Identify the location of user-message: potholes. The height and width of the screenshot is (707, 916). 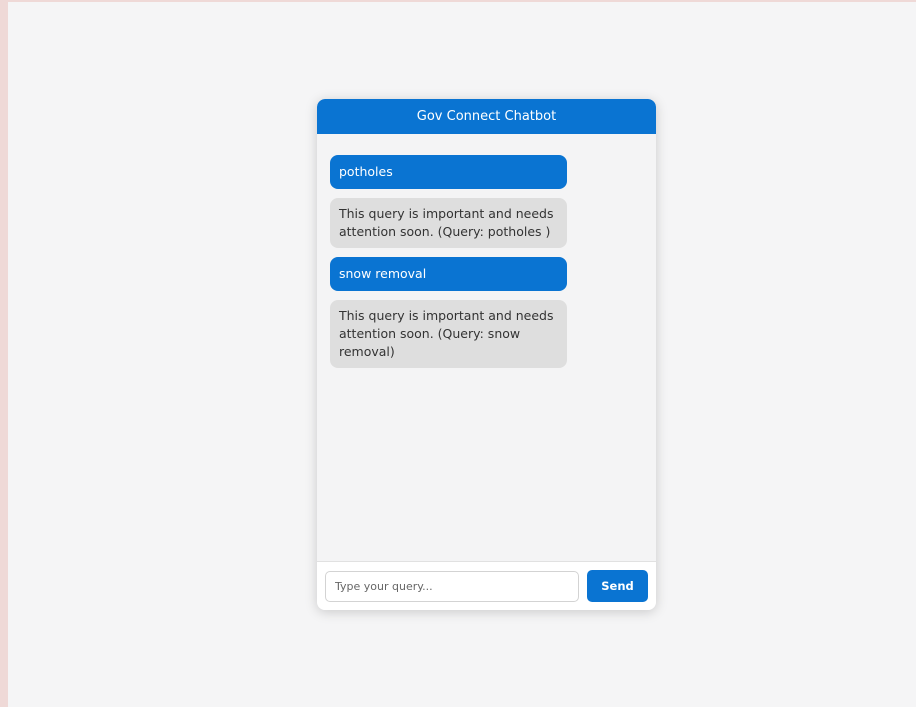
(448, 172).